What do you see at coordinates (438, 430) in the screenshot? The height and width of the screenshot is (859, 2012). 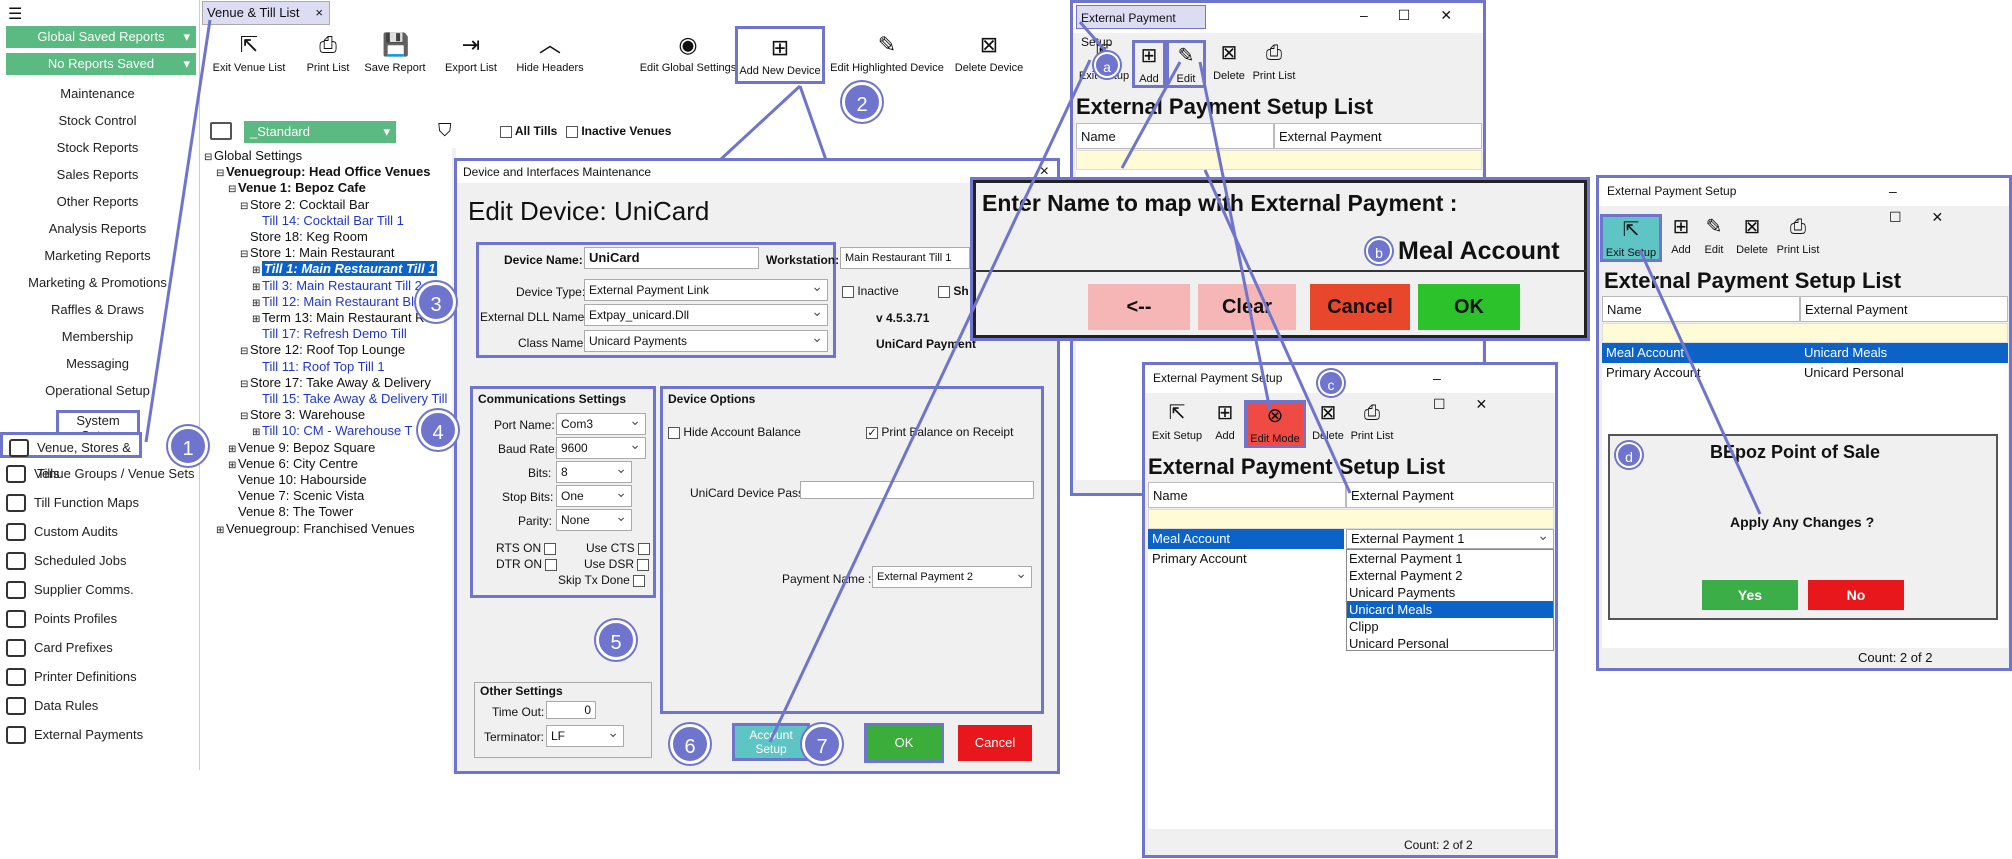 I see `callout-4: 4` at bounding box center [438, 430].